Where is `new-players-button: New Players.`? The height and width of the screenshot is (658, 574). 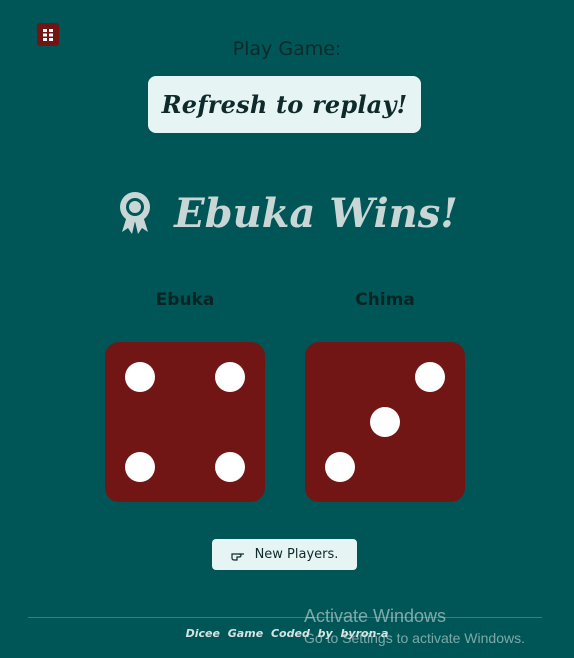 new-players-button: New Players. is located at coordinates (284, 554).